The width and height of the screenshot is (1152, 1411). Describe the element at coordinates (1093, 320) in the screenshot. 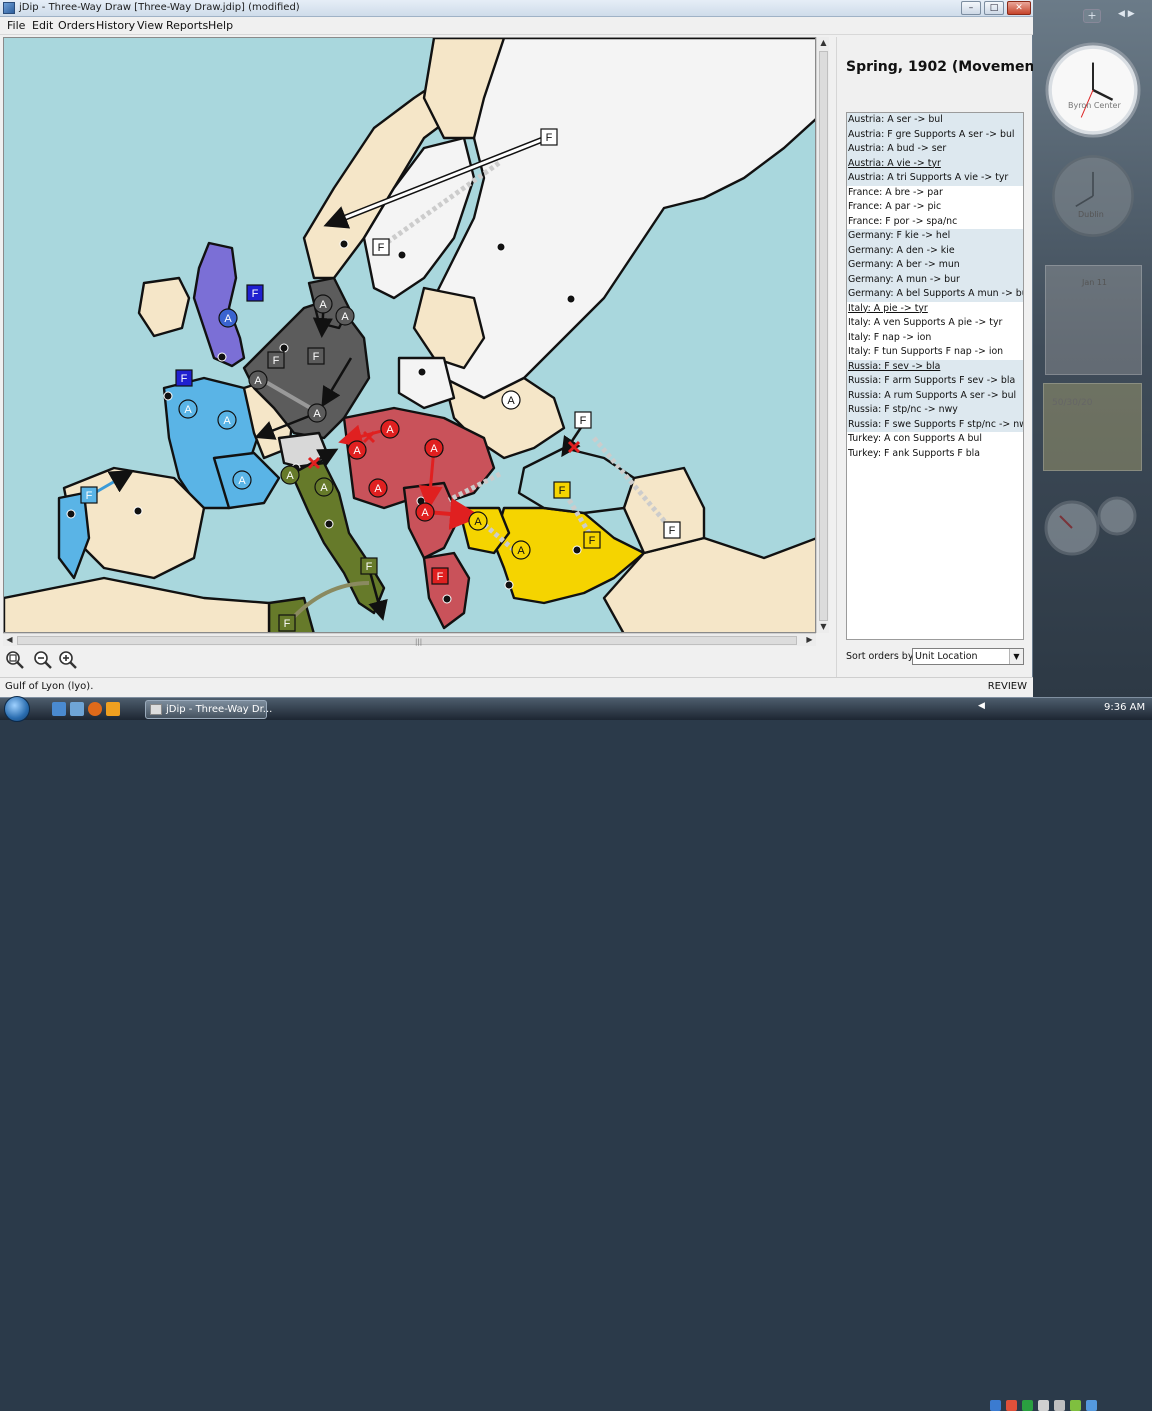

I see `calendar-gadget: Jan 11` at that location.